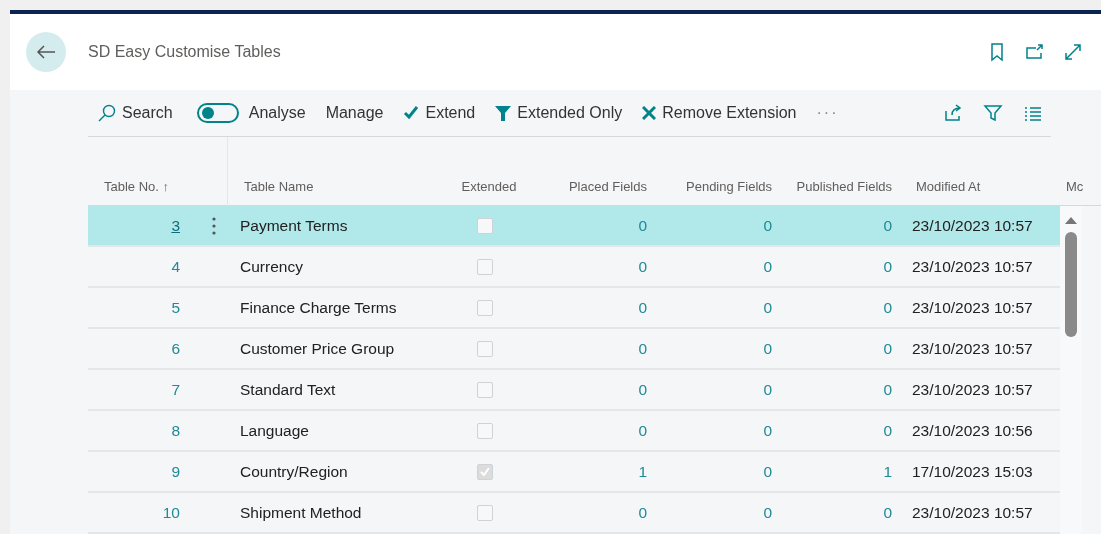 Image resolution: width=1101 pixels, height=534 pixels. Describe the element at coordinates (144, 266) in the screenshot. I see `table-number-link: 4` at that location.